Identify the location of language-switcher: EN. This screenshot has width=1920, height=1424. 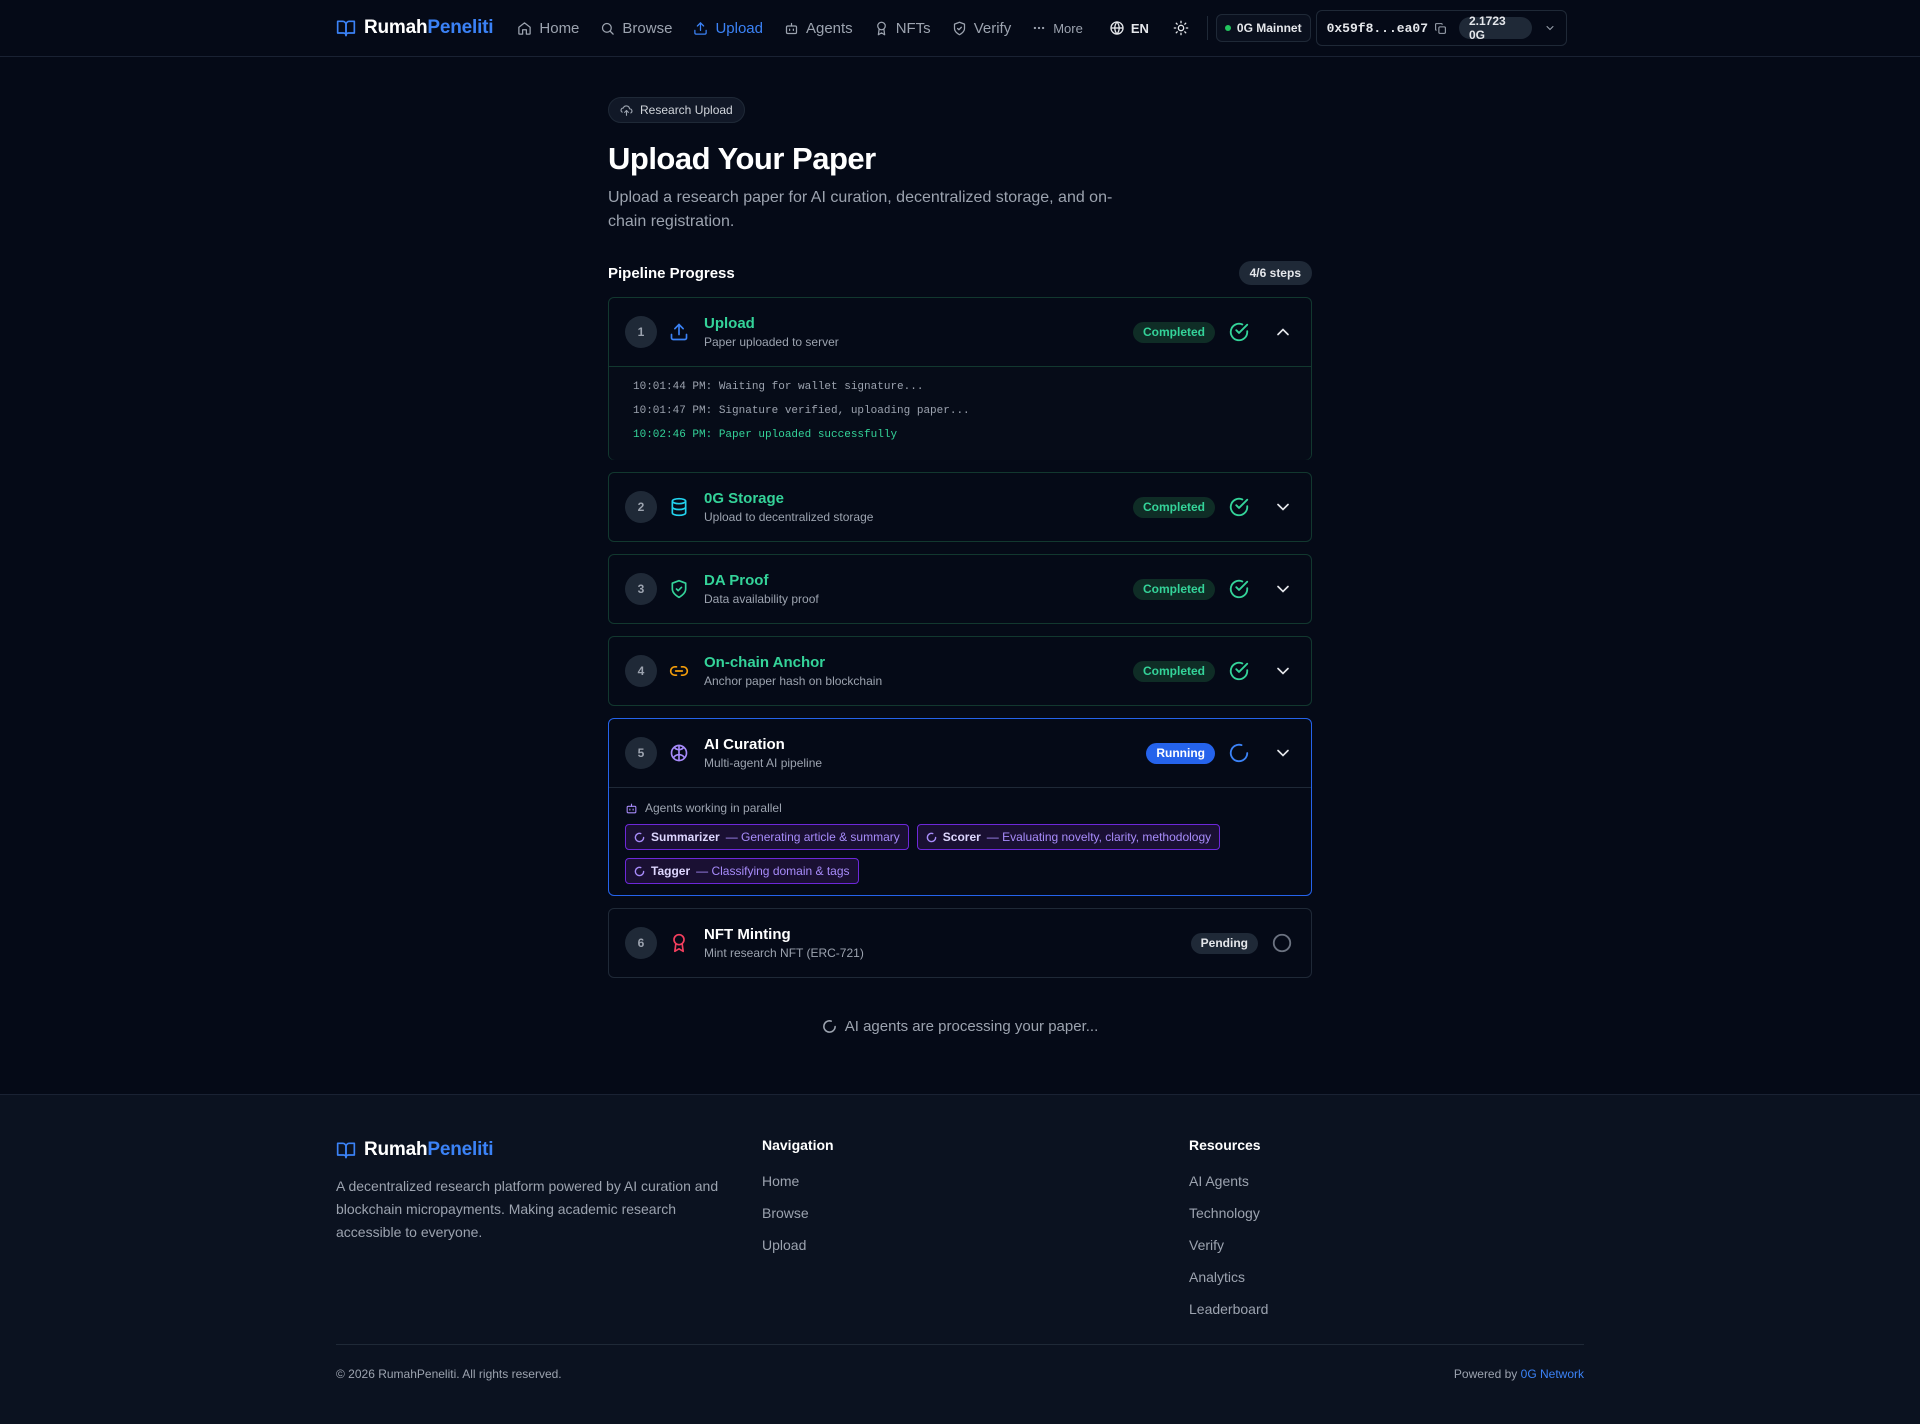
(1129, 28).